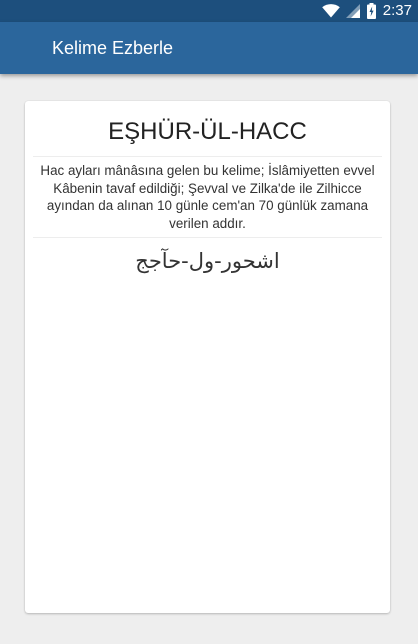 Image resolution: width=418 pixels, height=644 pixels. I want to click on word-title: EŞHÜR-ÜL-HACC, so click(207, 131).